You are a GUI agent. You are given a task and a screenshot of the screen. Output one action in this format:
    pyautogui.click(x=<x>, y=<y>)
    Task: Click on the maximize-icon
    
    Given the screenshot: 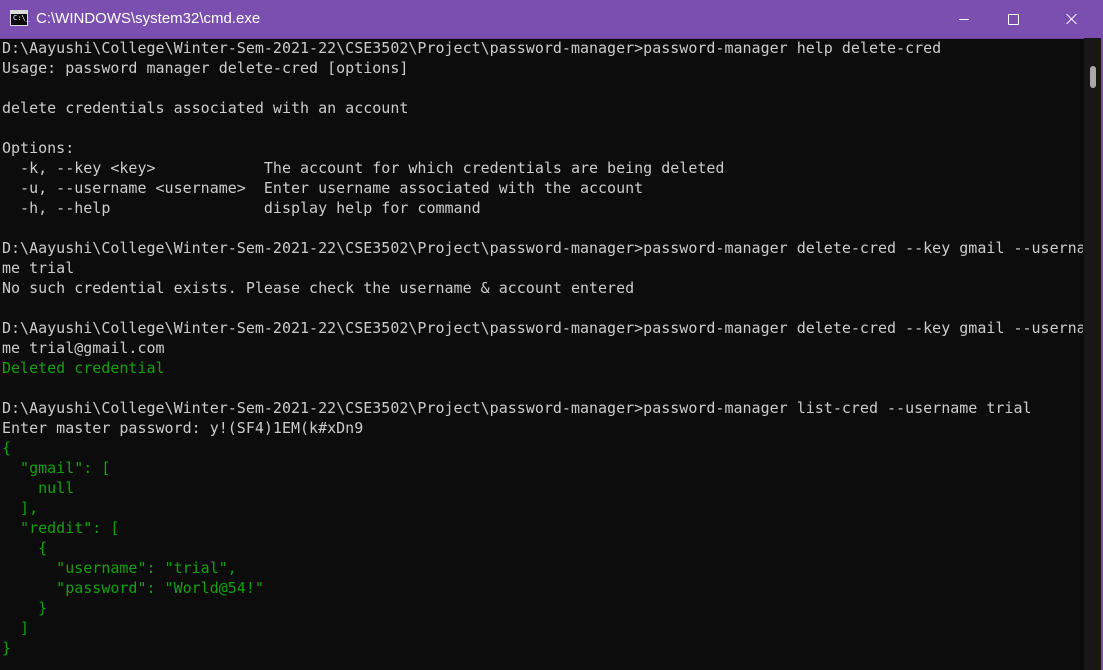 What is the action you would take?
    pyautogui.click(x=1013, y=19)
    